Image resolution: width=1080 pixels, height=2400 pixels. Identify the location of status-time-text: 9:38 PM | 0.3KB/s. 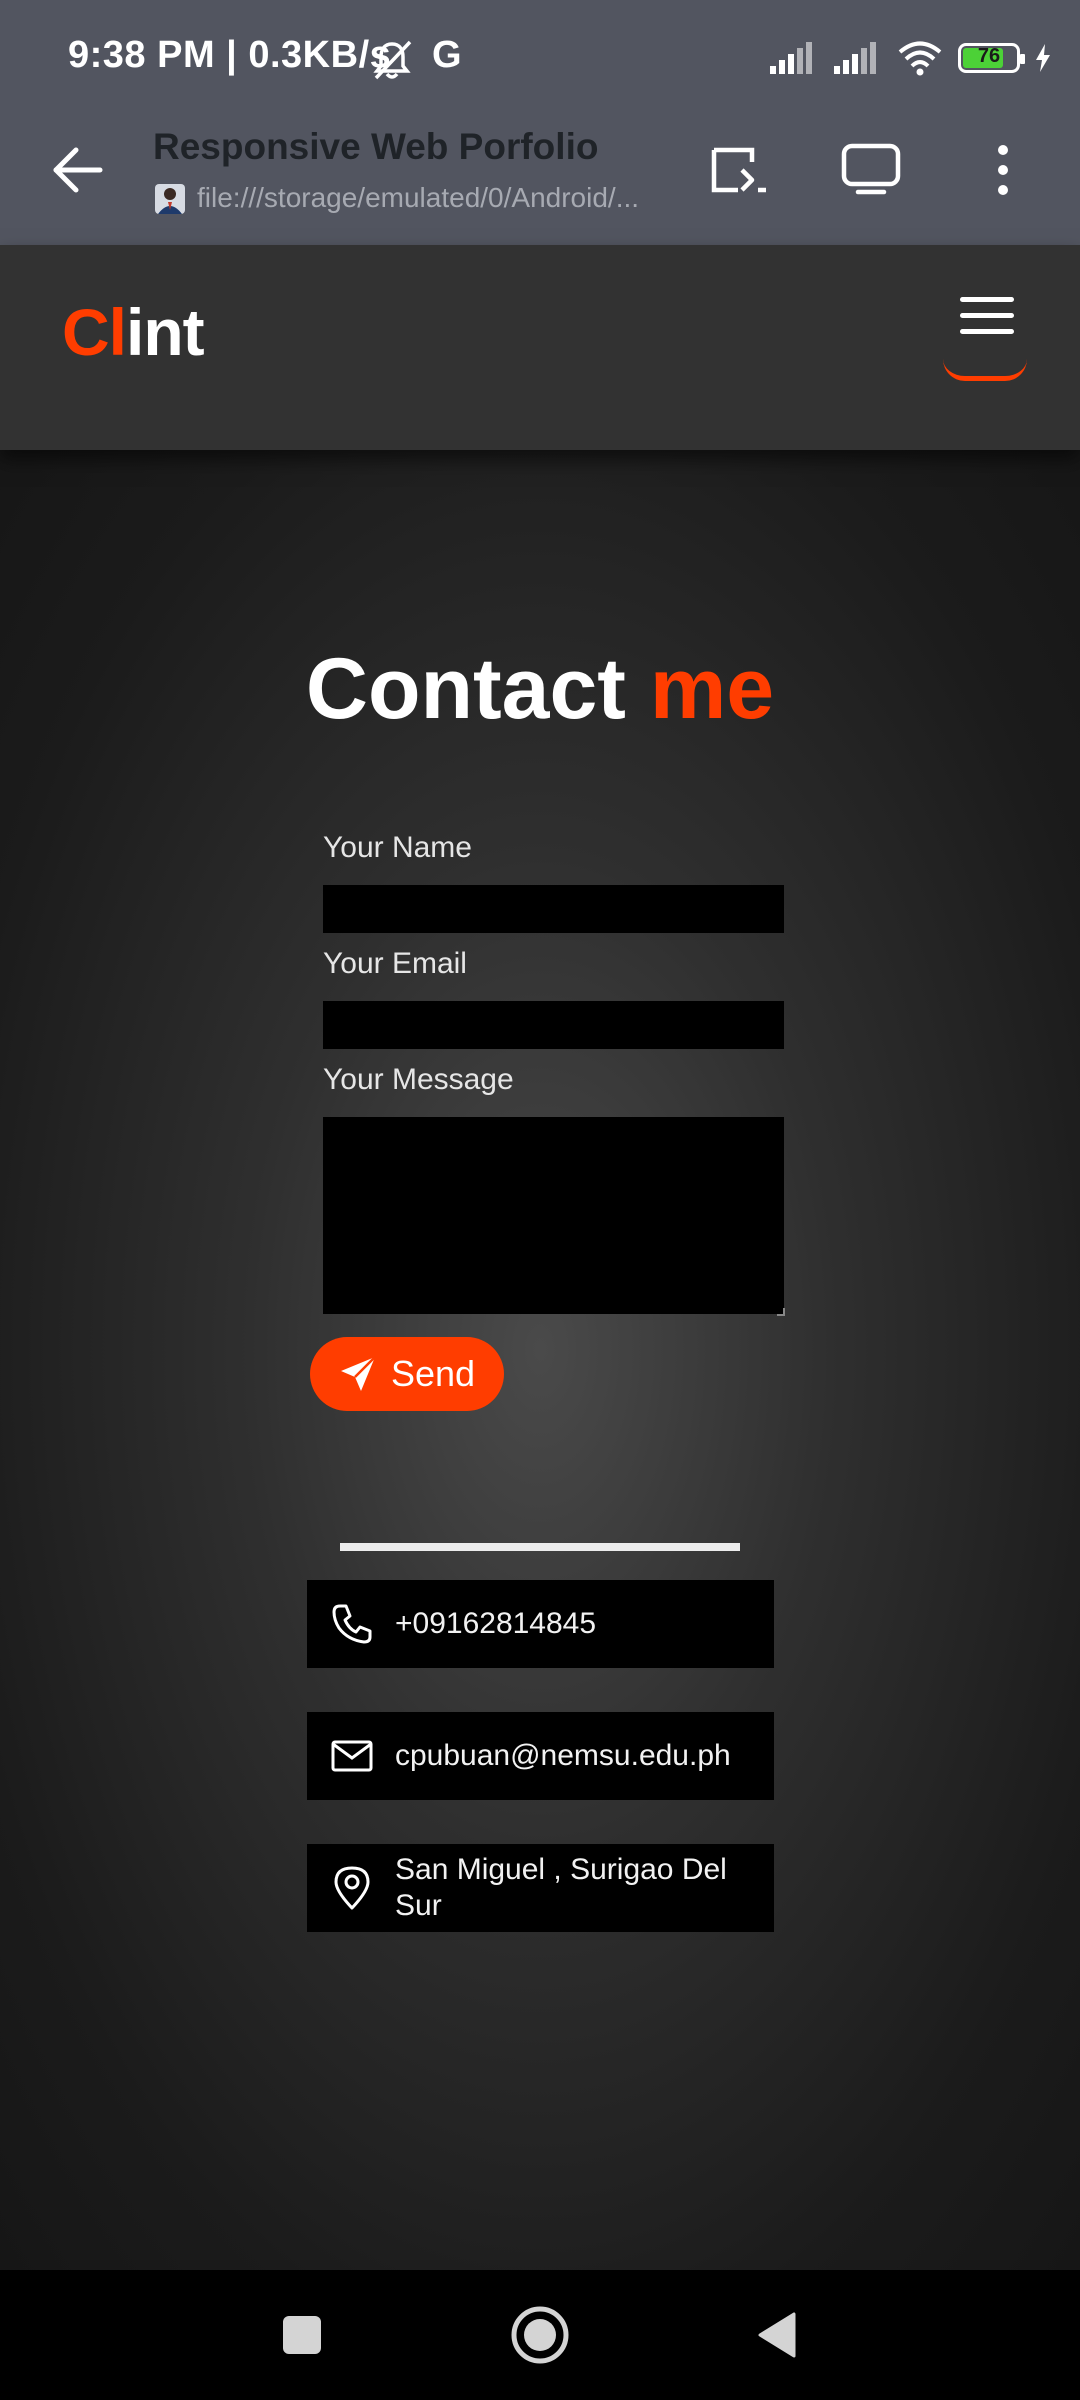
(230, 55).